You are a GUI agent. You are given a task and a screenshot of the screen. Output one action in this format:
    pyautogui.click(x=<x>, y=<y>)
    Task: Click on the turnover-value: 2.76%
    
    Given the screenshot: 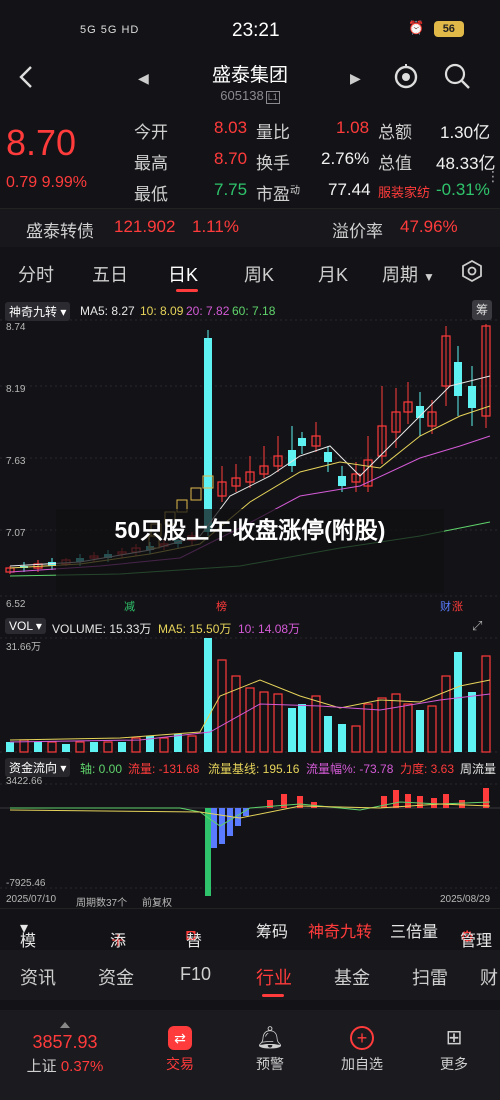 What is the action you would take?
    pyautogui.click(x=345, y=158)
    